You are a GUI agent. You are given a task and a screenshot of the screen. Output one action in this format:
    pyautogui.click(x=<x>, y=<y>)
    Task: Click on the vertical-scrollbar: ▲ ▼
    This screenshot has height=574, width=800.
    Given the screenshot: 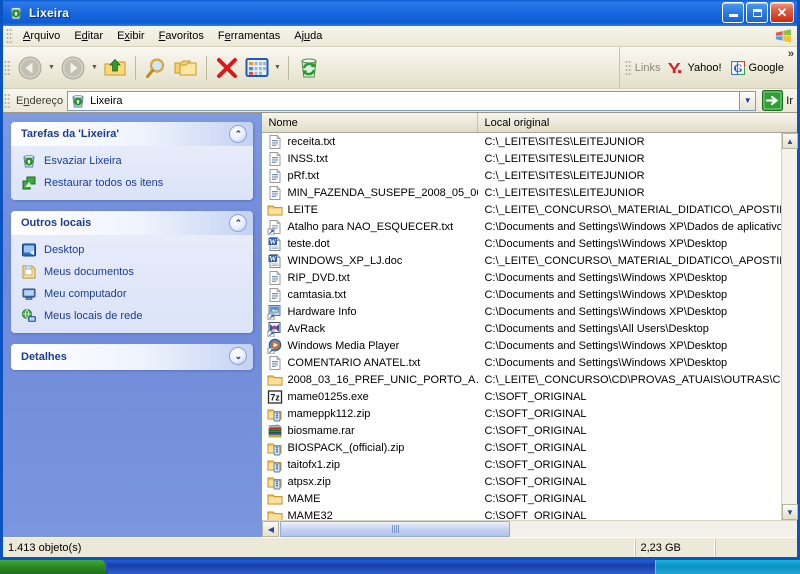 What is the action you would take?
    pyautogui.click(x=789, y=326)
    